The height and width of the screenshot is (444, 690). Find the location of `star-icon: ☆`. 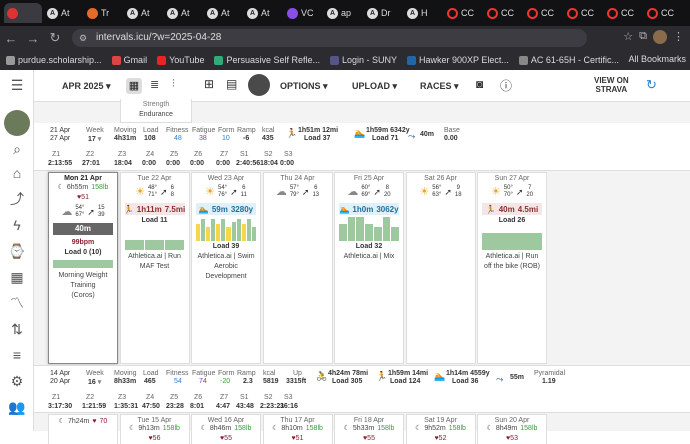

star-icon: ☆ is located at coordinates (628, 37).